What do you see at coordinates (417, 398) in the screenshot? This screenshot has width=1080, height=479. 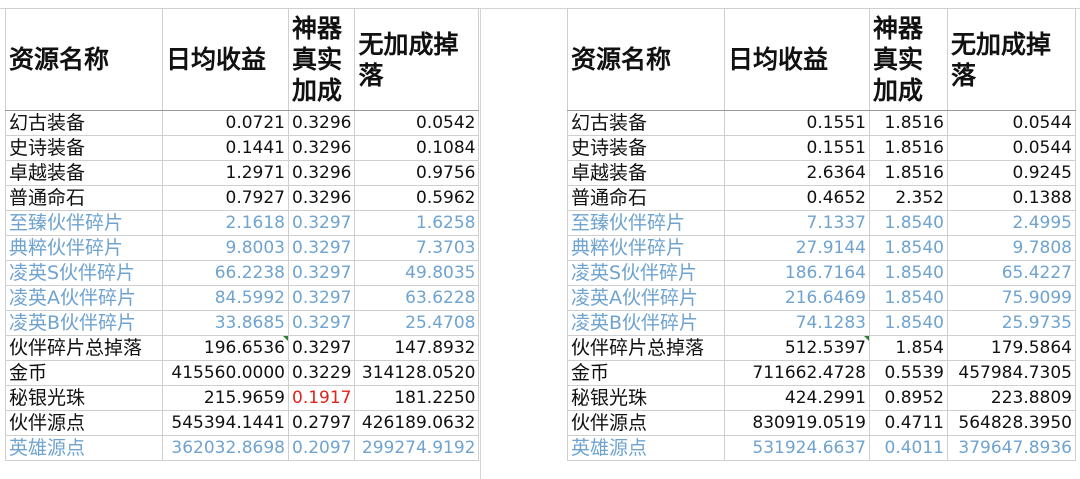 I see `cell-base-drop: 181.2250` at bounding box center [417, 398].